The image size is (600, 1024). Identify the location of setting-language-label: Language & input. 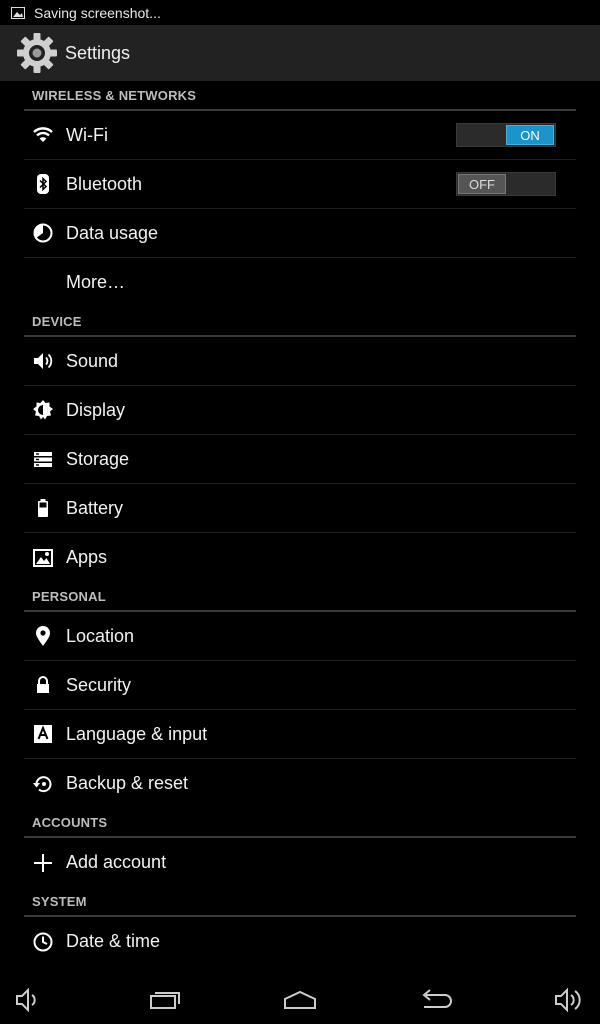
(137, 733).